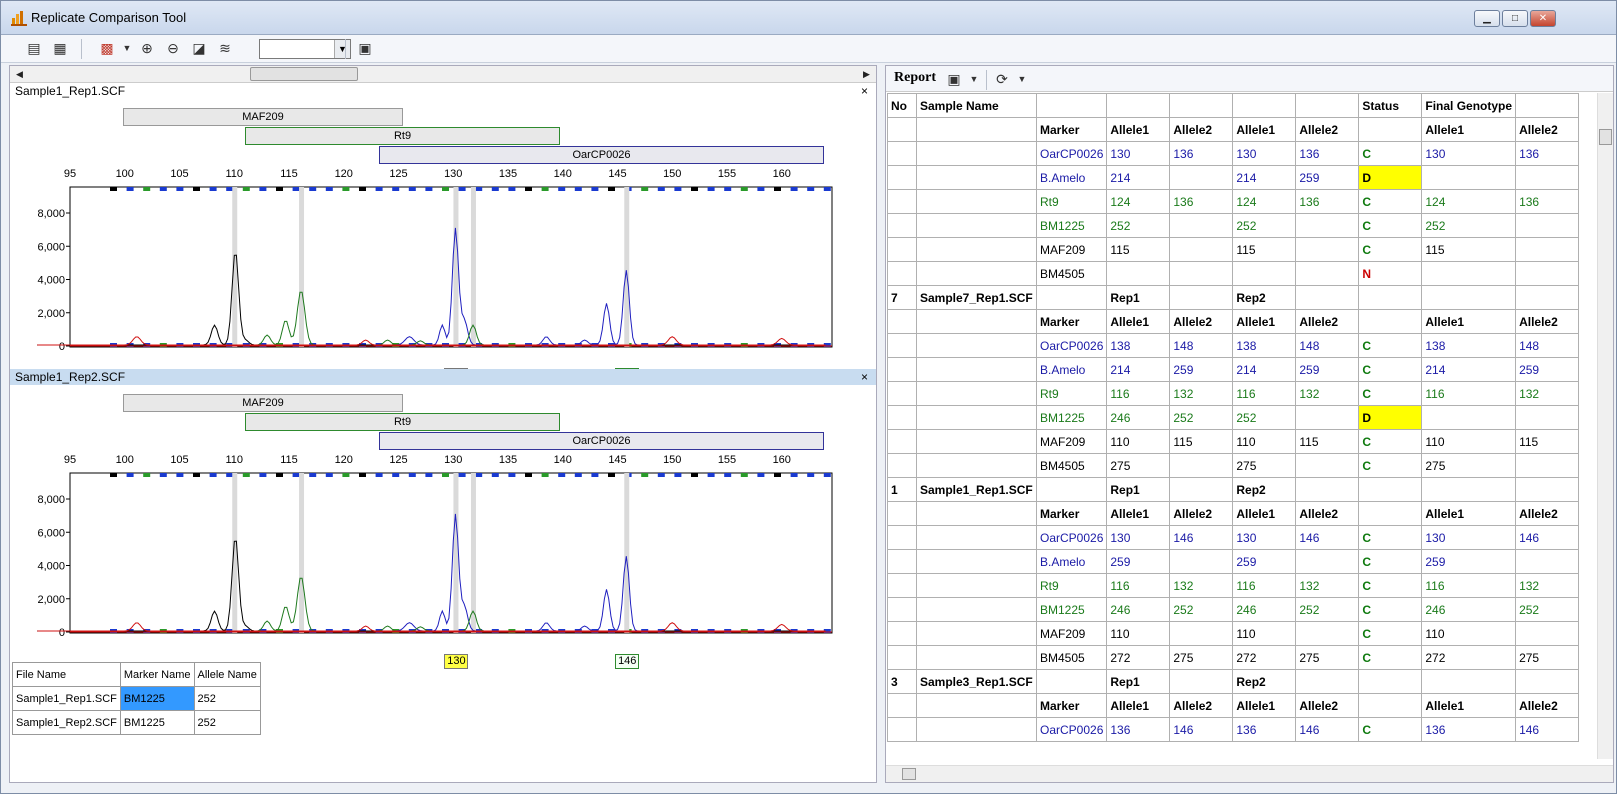 This screenshot has height=794, width=1617. Describe the element at coordinates (974, 79) in the screenshot. I see `save-dropdown-icon: ▼` at that location.